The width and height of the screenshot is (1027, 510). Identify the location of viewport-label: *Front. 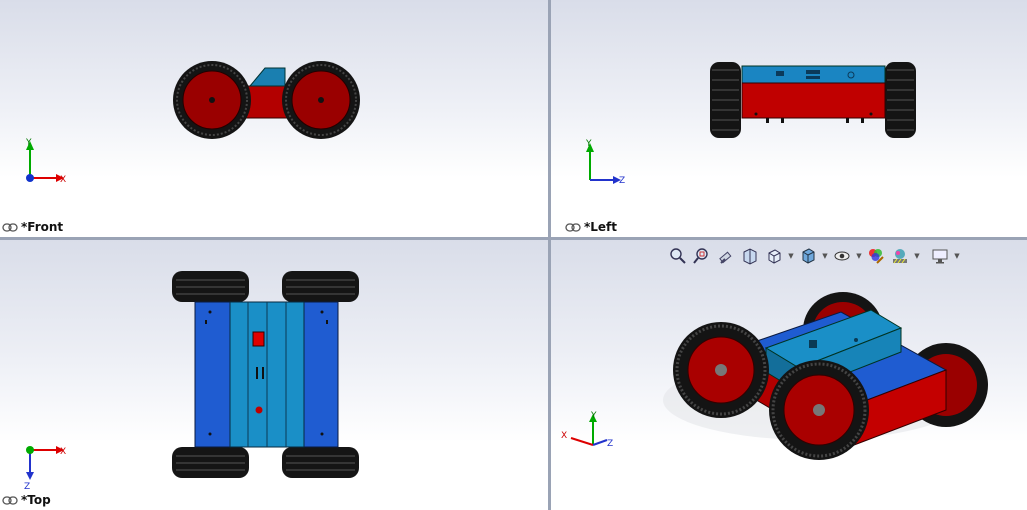
(32, 227).